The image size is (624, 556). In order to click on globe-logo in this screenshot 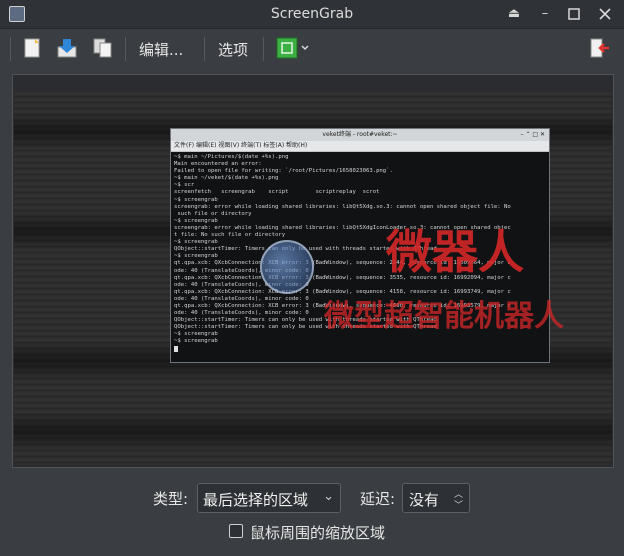, I will do `click(287, 267)`.